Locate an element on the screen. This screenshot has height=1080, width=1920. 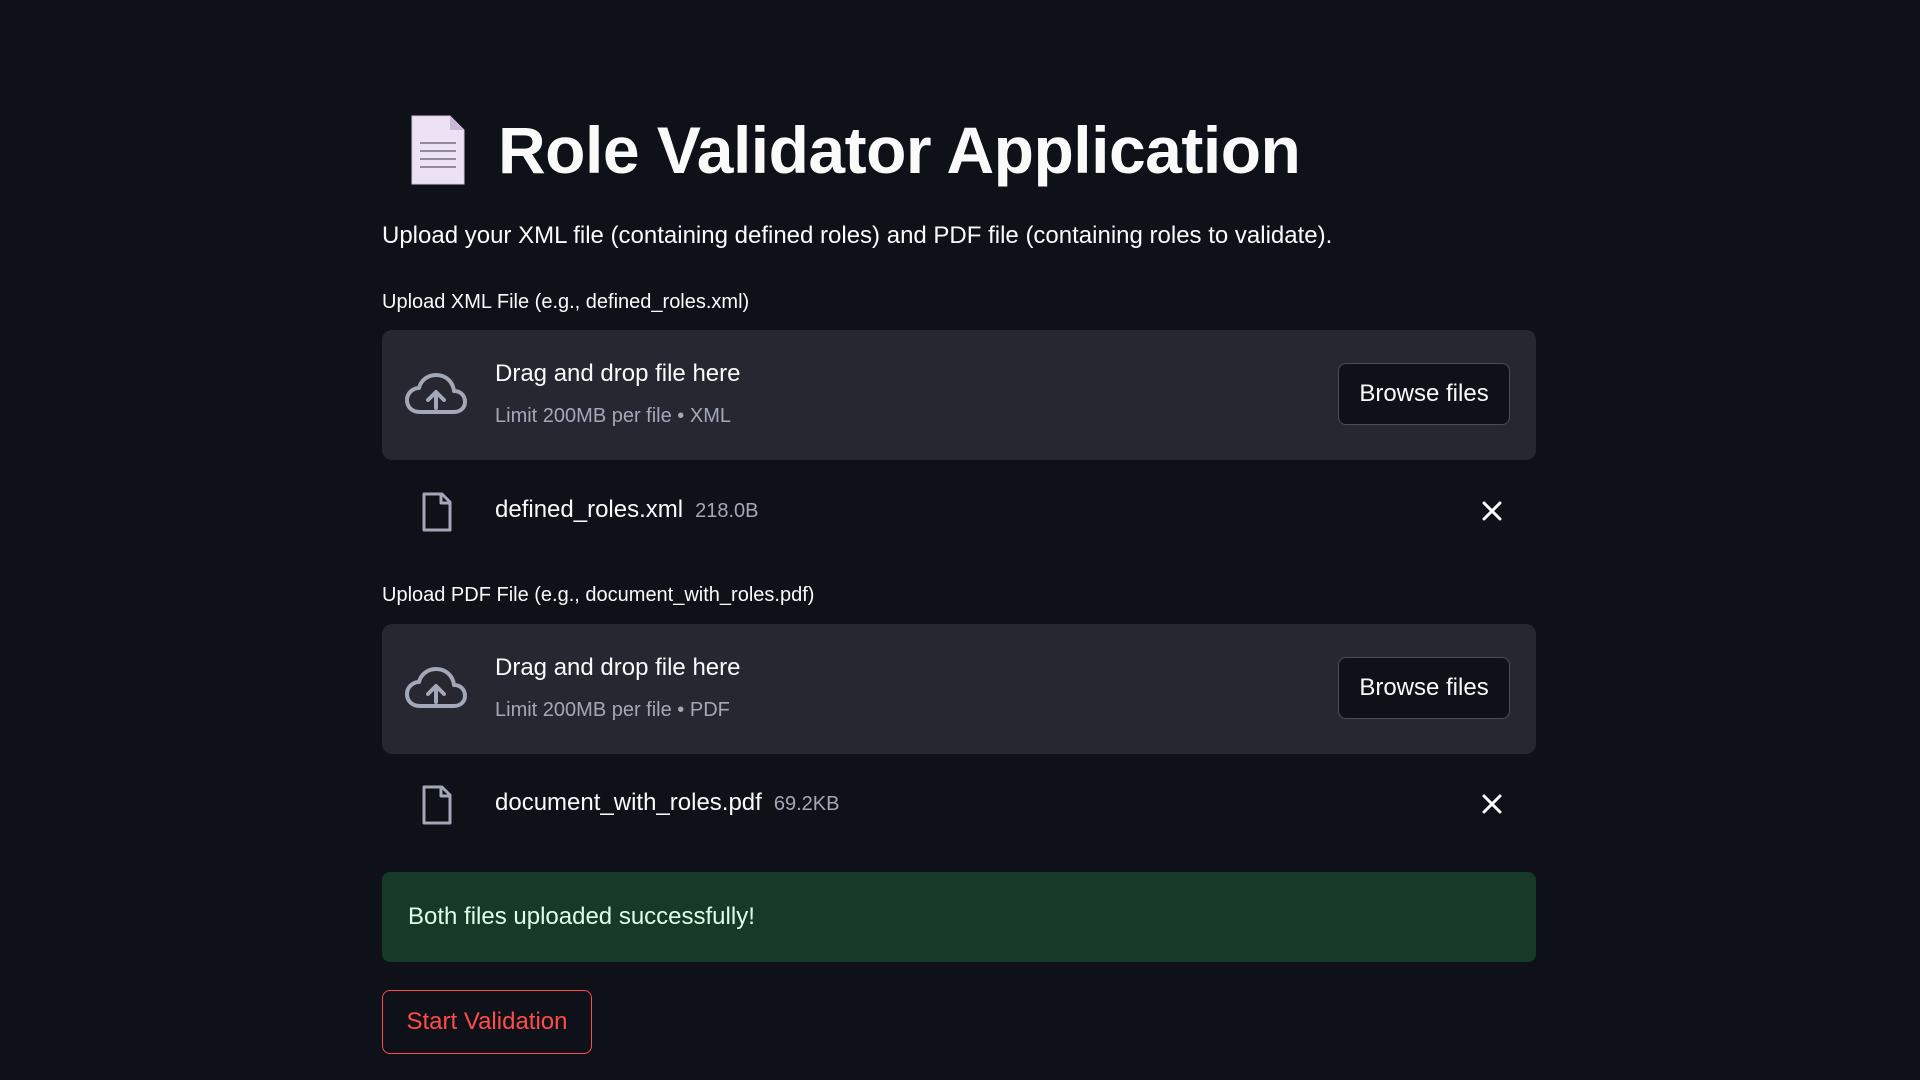
start-validation-button: Start Validation is located at coordinates (487, 1022).